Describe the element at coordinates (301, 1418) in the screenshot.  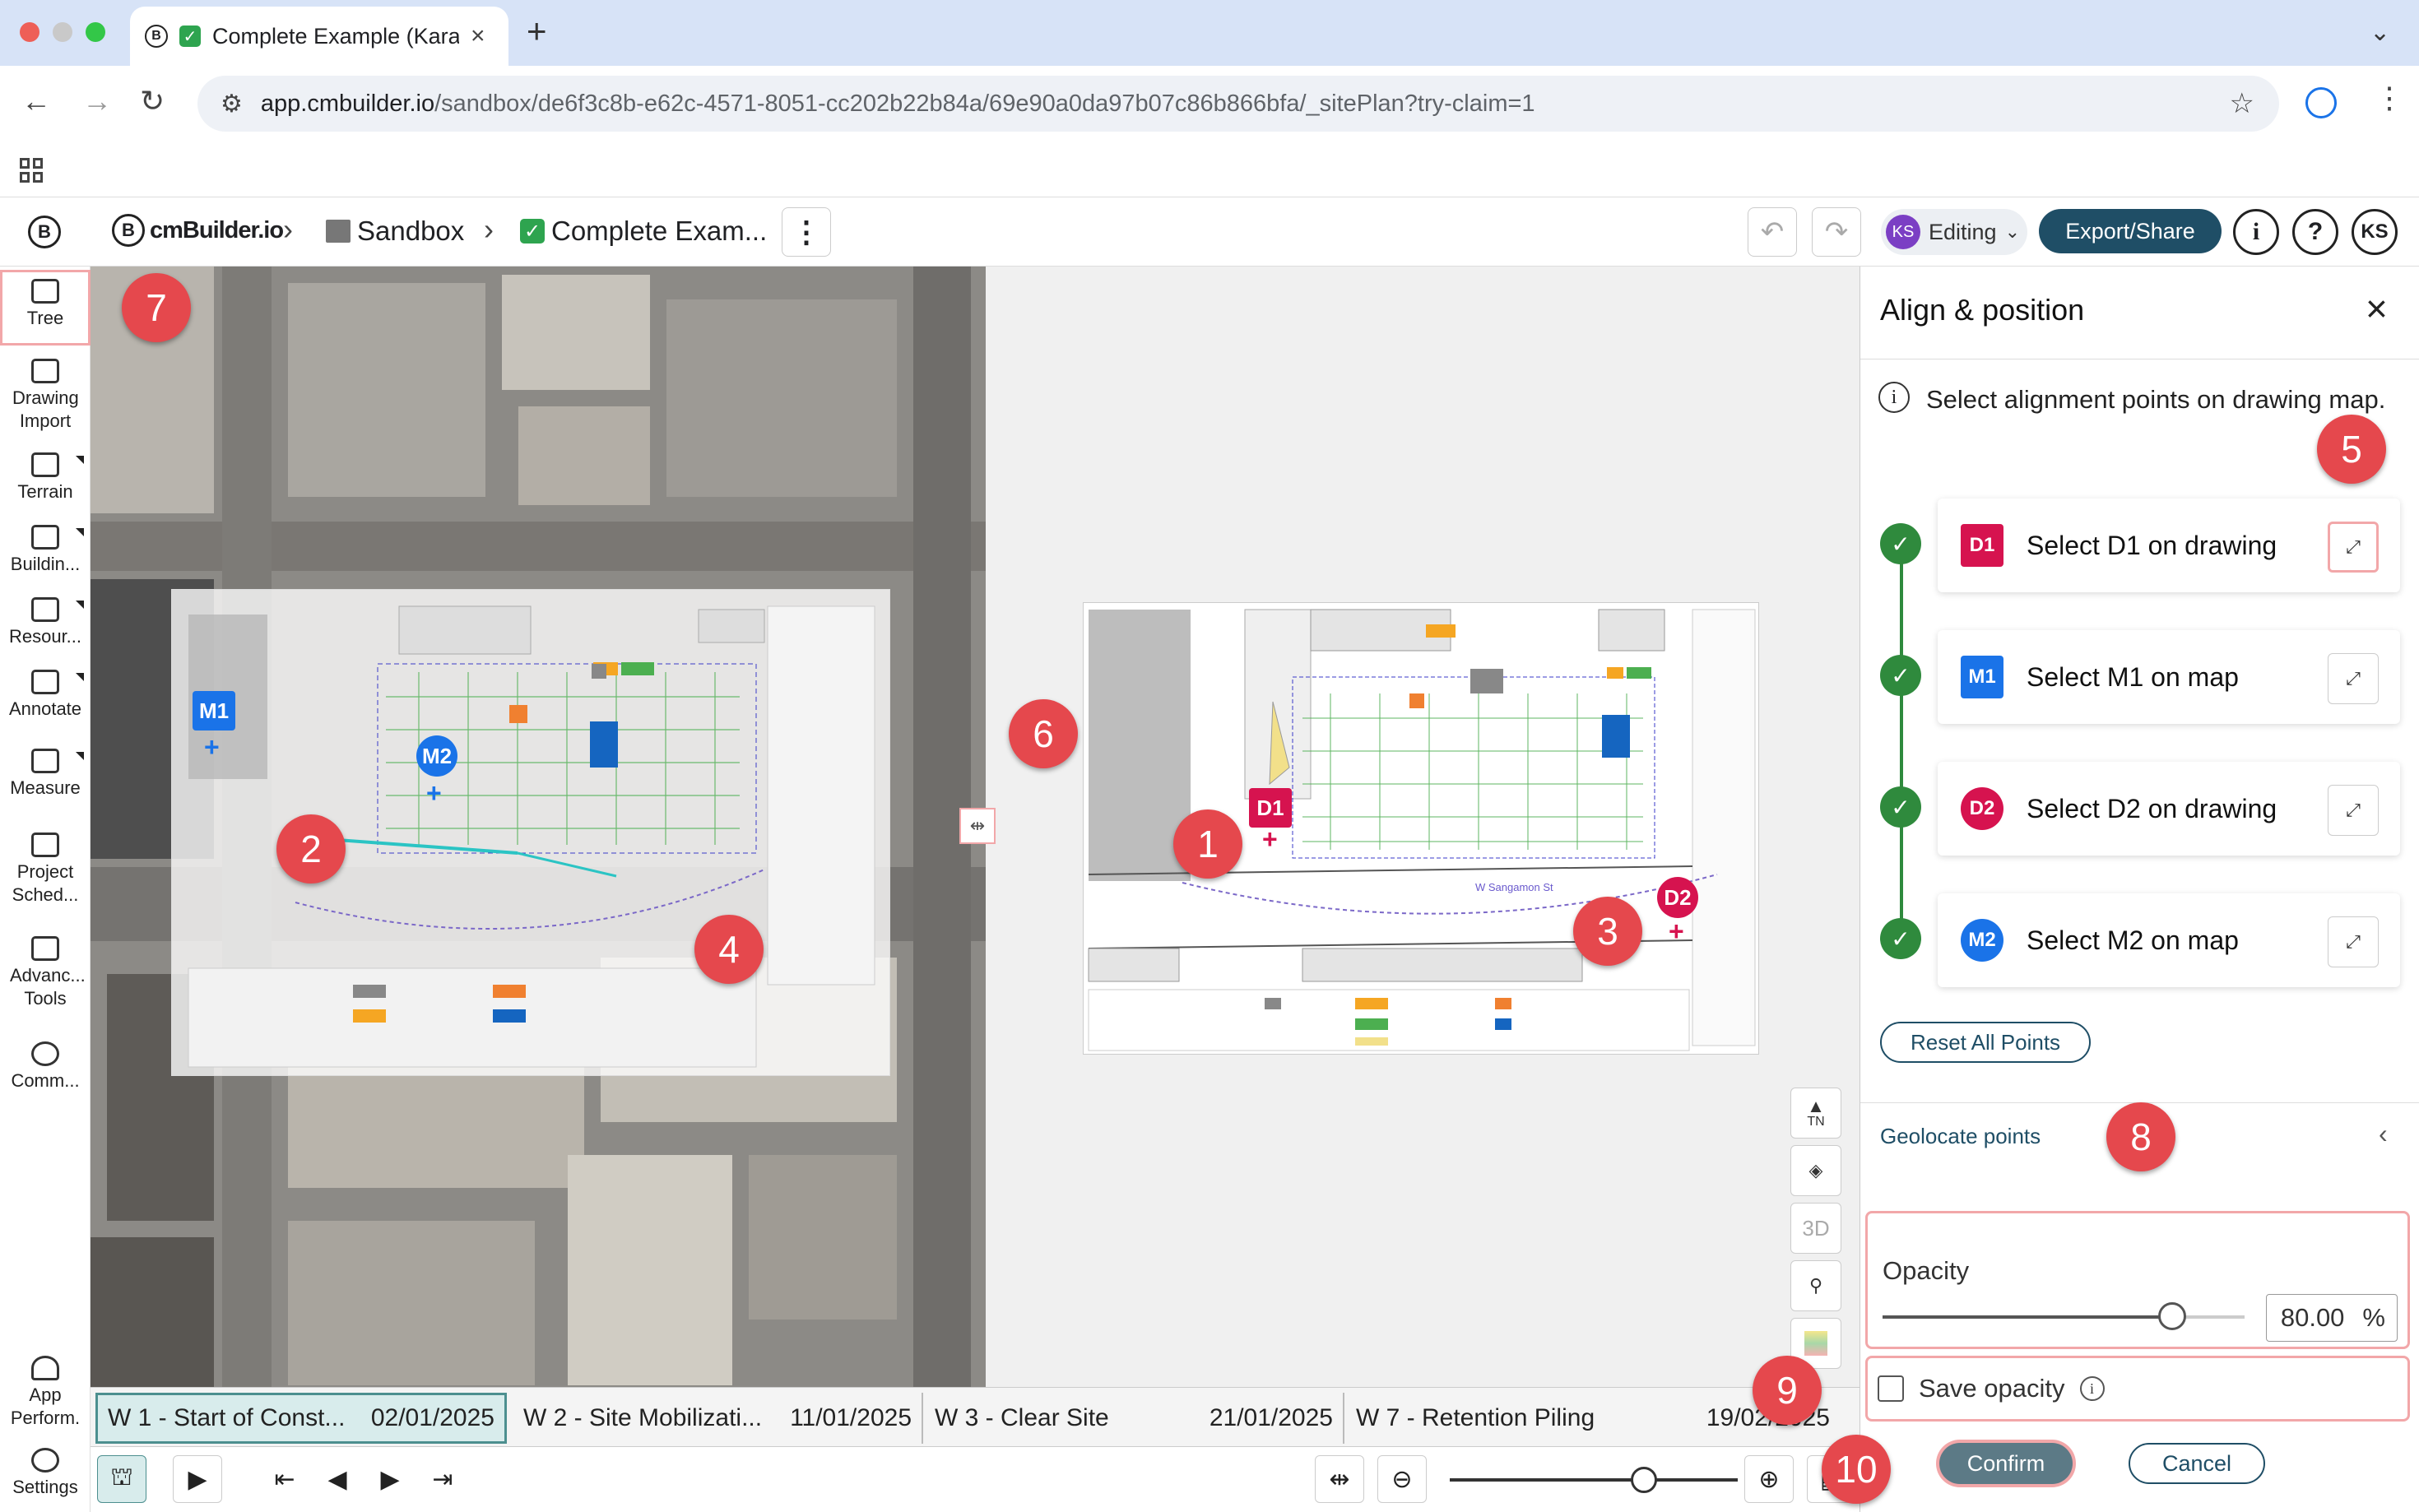
I see `timeline-phase: W 1 - Start of Const... 02/01/2025` at that location.